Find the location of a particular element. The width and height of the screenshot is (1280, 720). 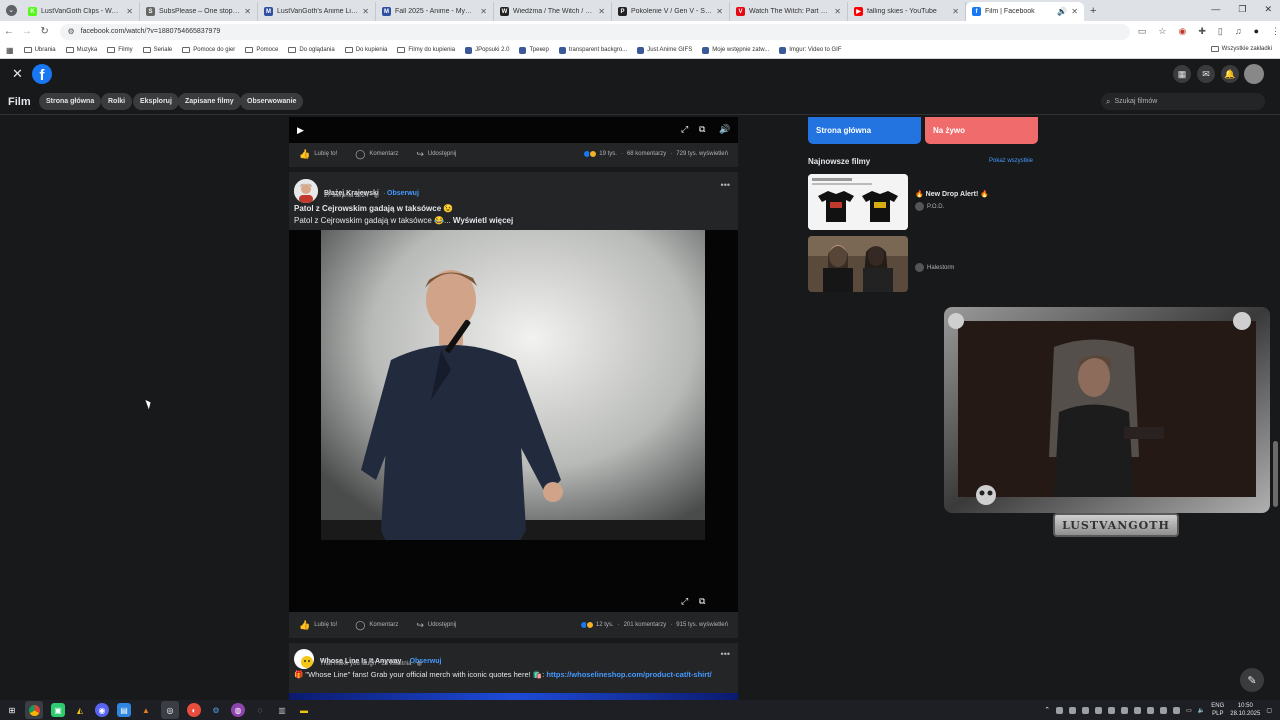

bookmark-item: Imgur: Video to GIF is located at coordinates (810, 50).